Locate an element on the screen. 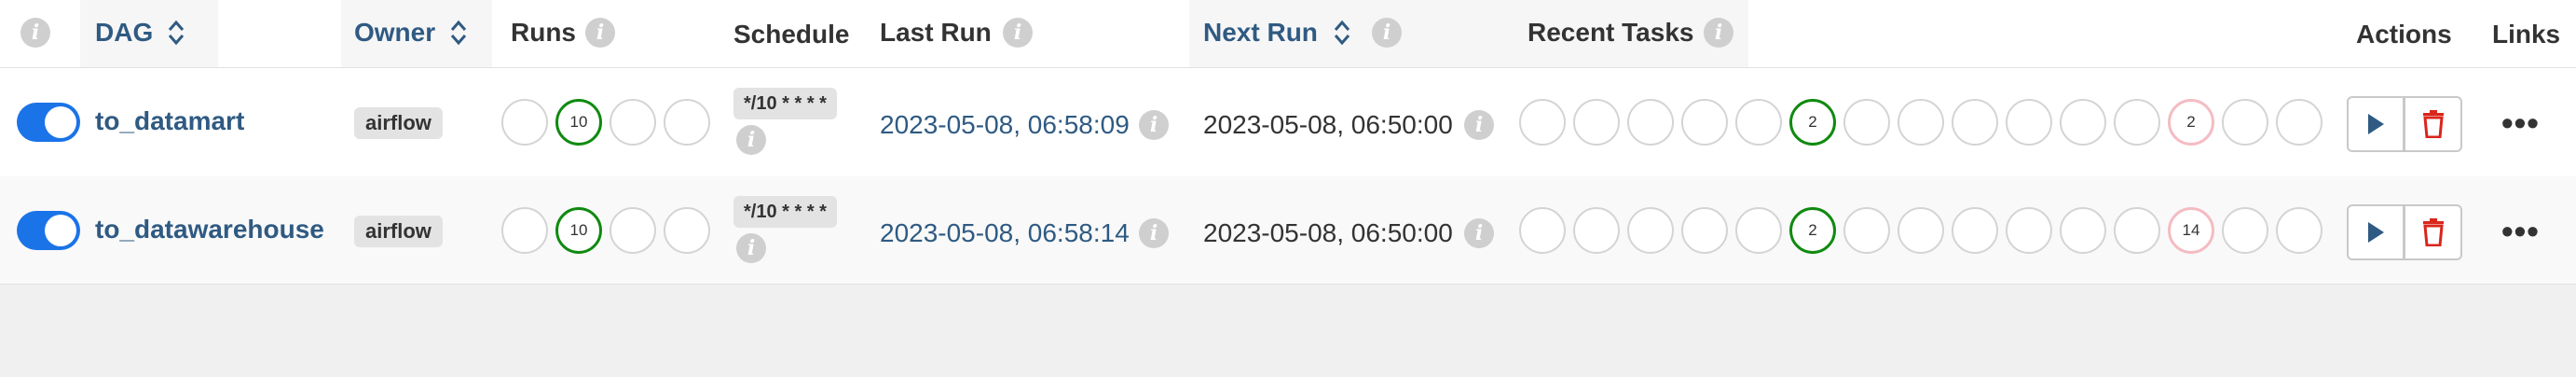  row-divider is located at coordinates (1288, 285).